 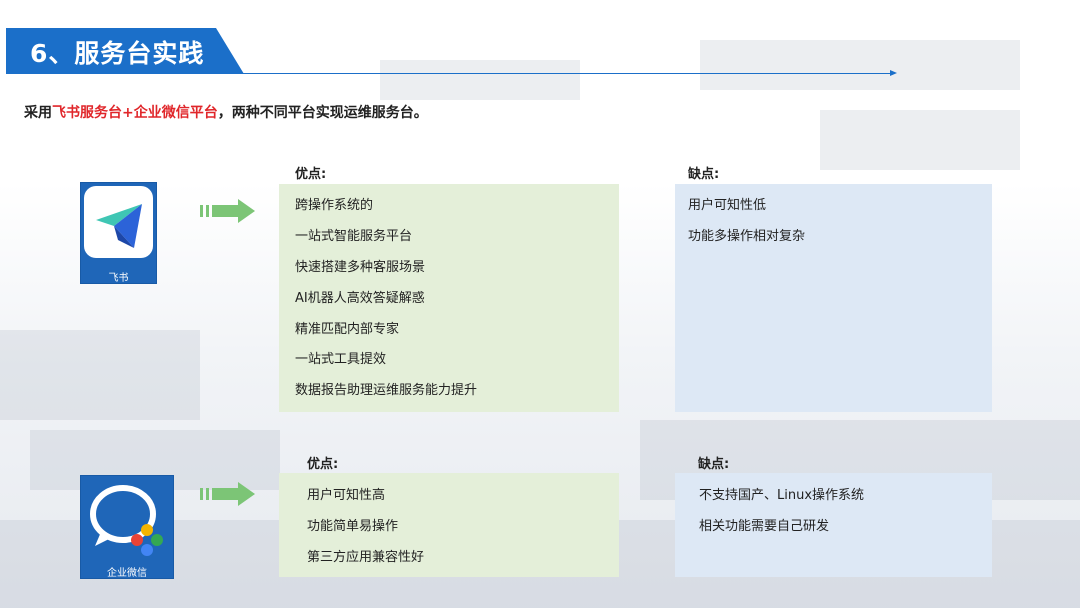 I want to click on pros-panel-wecom: 用户可知性高 功能简单易操作 第三方应用兼容性好, so click(x=449, y=525).